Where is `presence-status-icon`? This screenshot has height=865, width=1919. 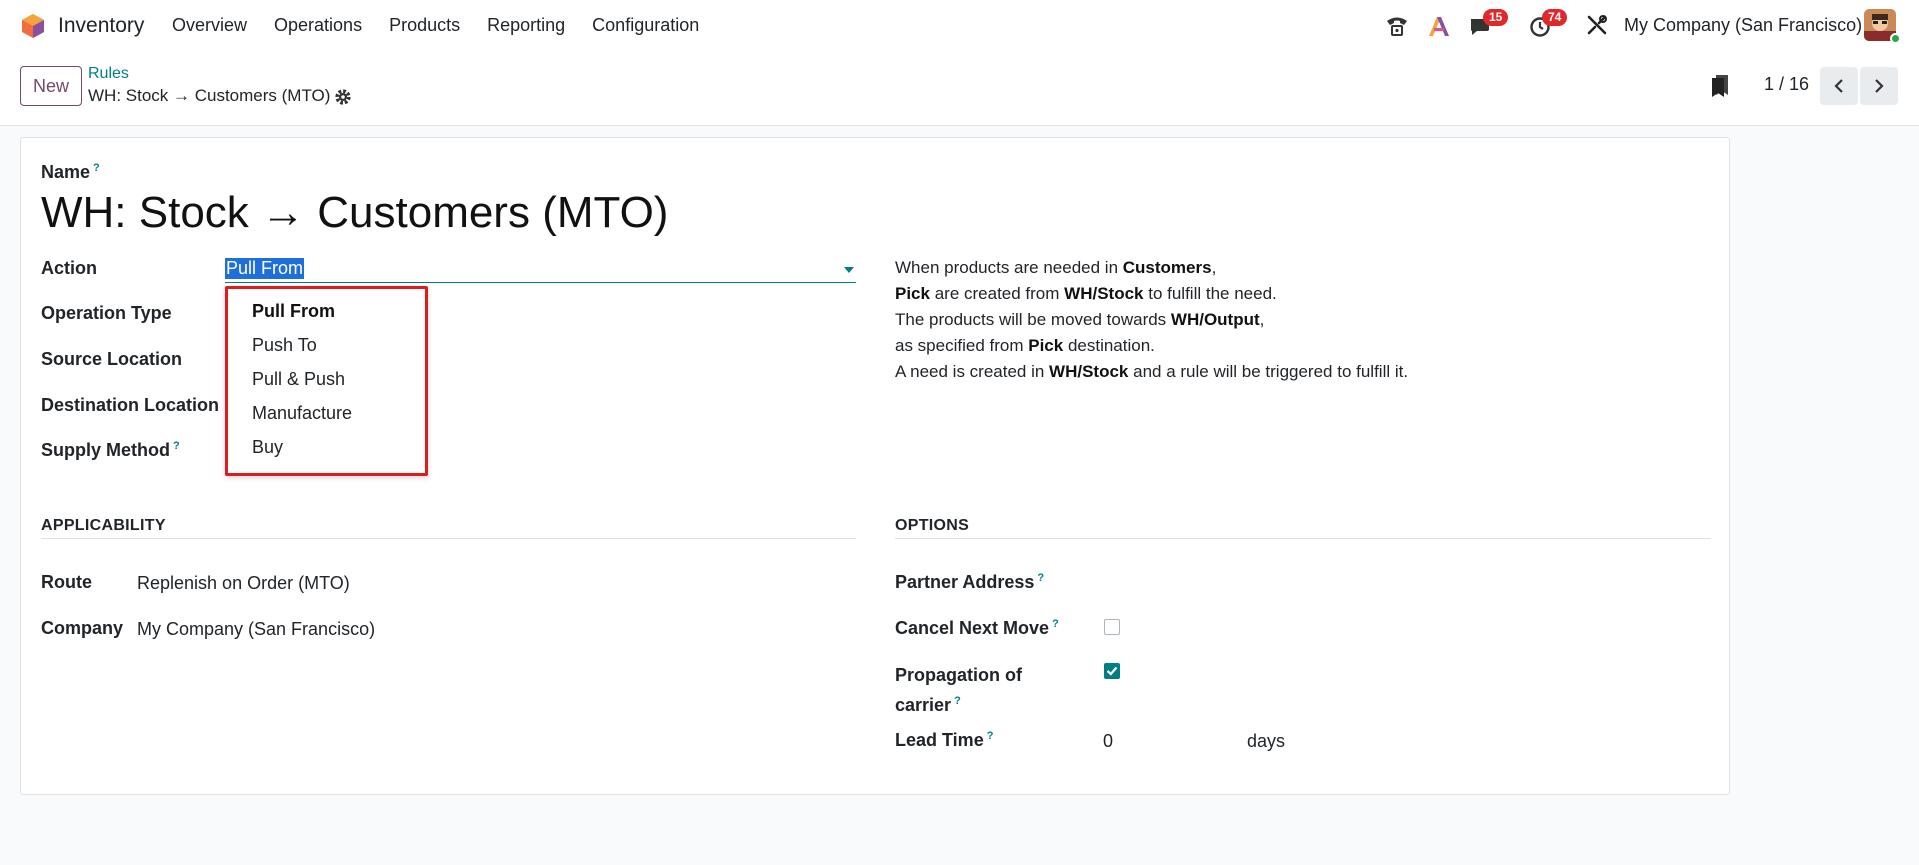
presence-status-icon is located at coordinates (1895, 38).